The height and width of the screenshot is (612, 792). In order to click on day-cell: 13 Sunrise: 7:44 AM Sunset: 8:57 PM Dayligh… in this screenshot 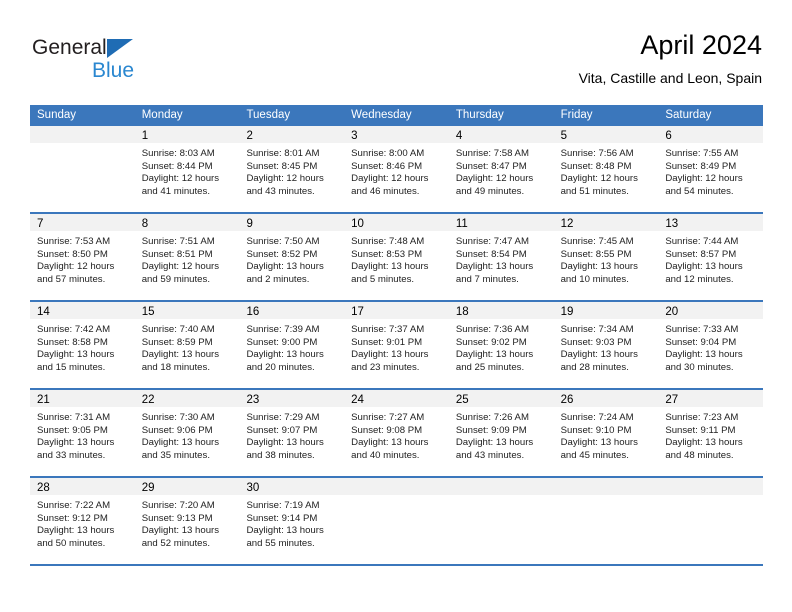, I will do `click(711, 257)`.